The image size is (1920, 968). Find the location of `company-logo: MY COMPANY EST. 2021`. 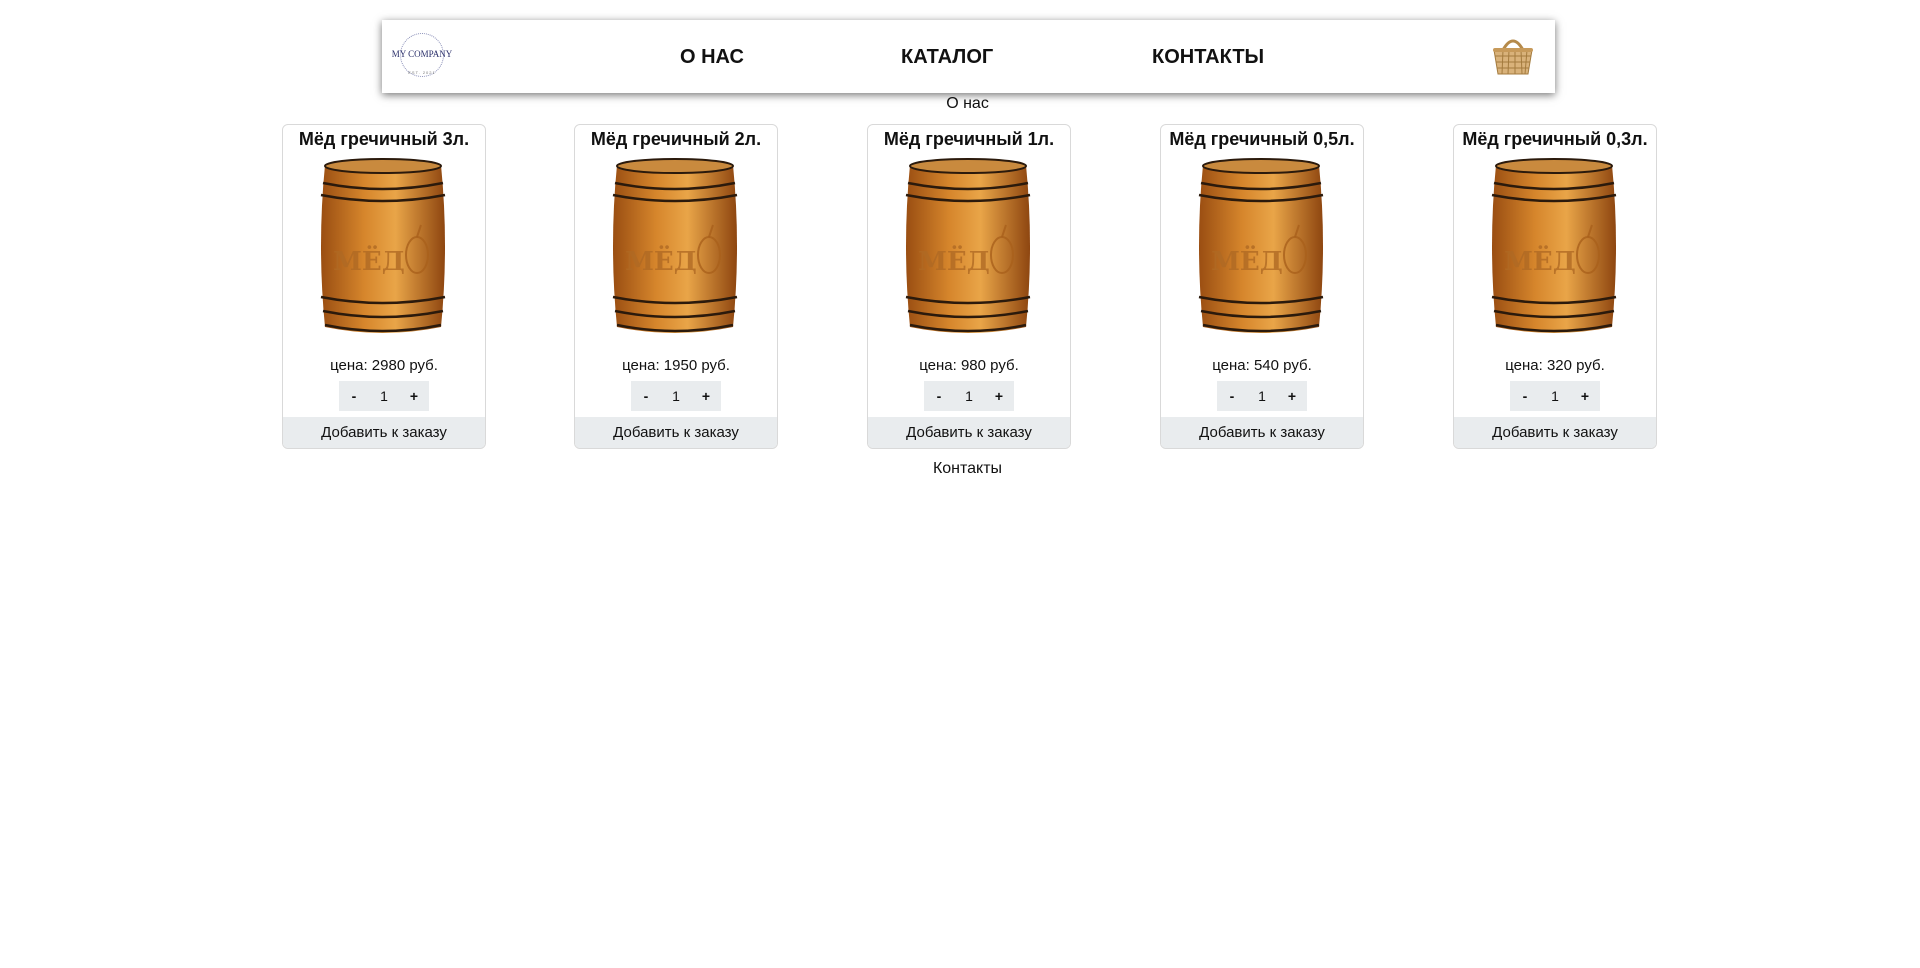

company-logo: MY COMPANY EST. 2021 is located at coordinates (422, 57).